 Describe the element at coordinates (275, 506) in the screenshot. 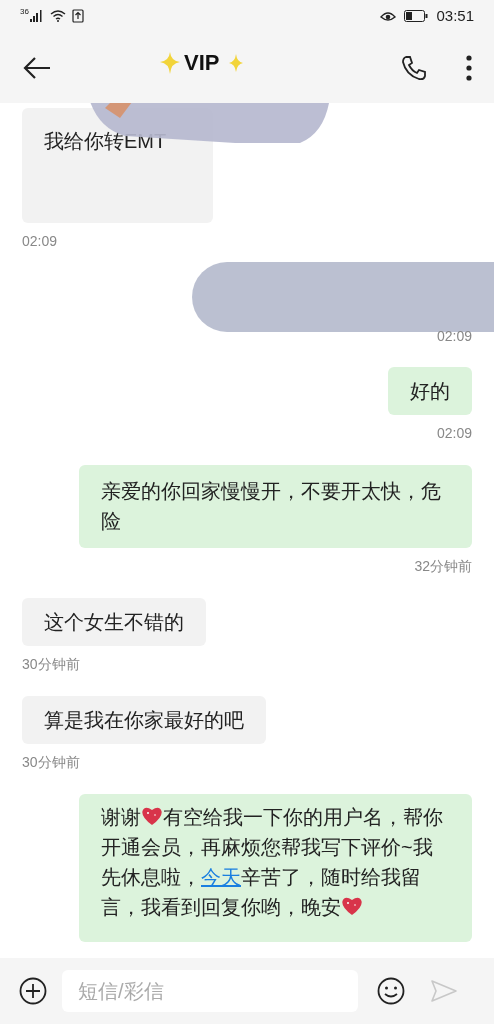

I see `message-bubble: 亲爱的你回家慢慢开，不要开太快，危险` at that location.